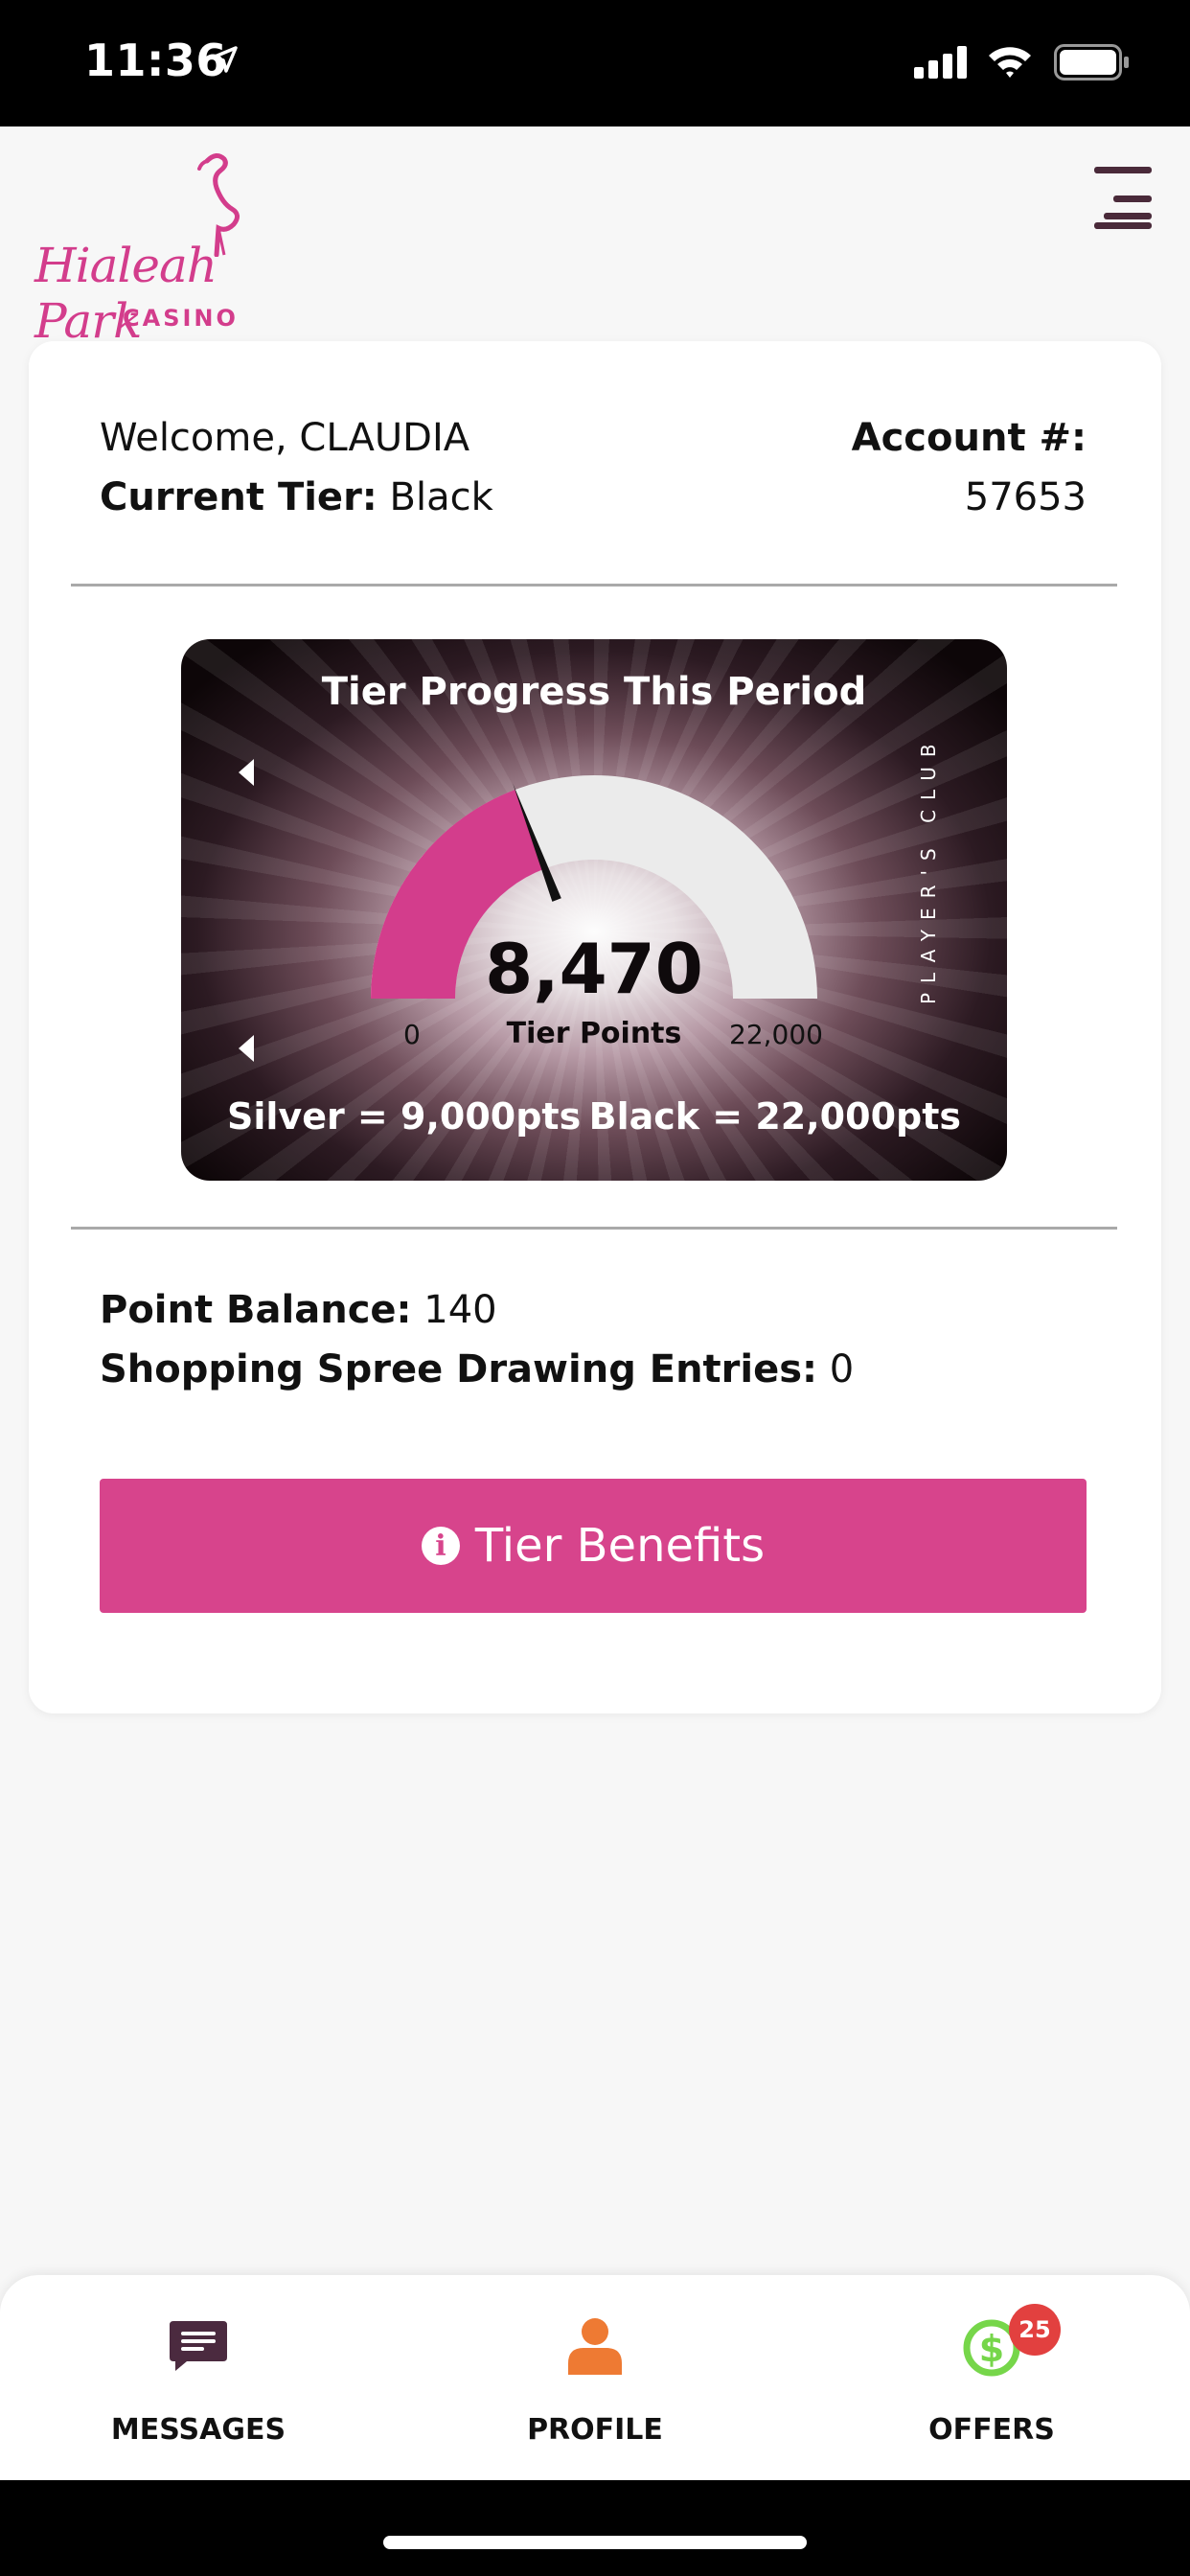 This screenshot has width=1190, height=2576. Describe the element at coordinates (441, 1546) in the screenshot. I see `info-icon: i` at that location.